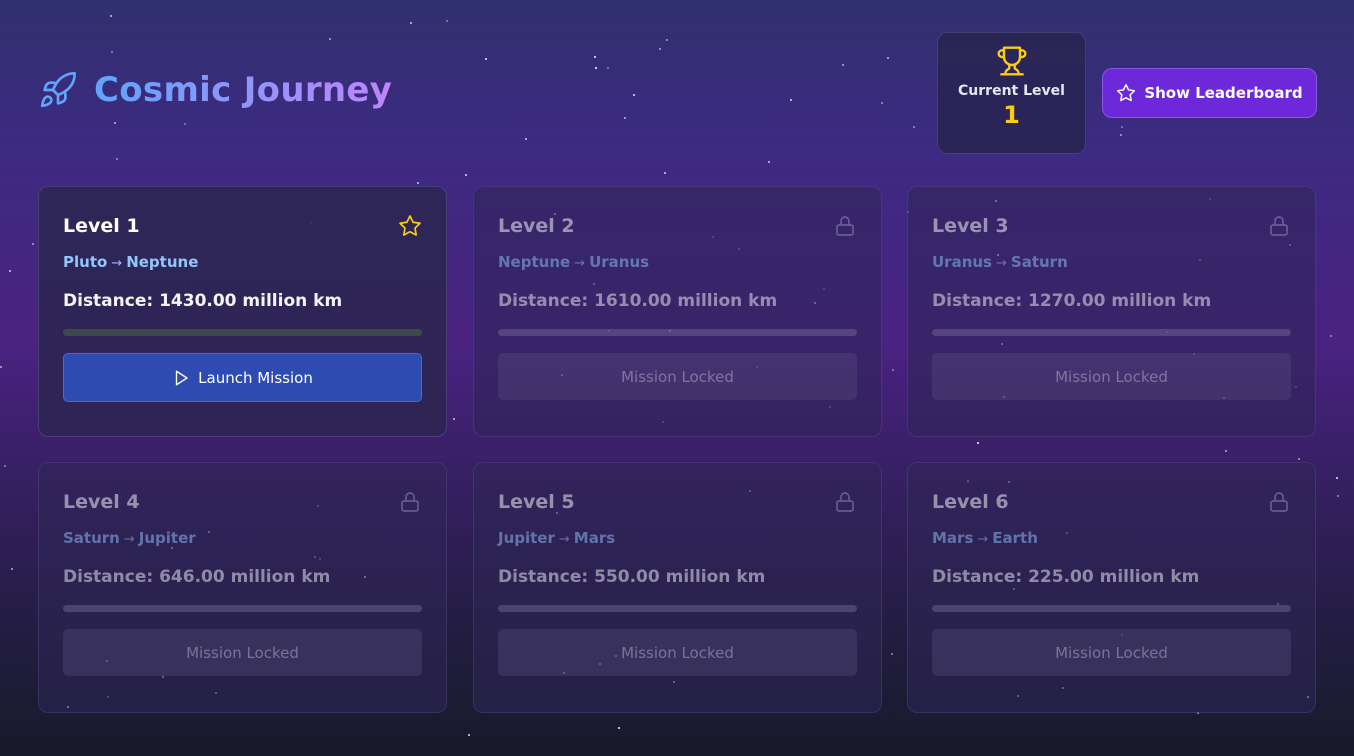  Describe the element at coordinates (1111, 262) in the screenshot. I see `level-route: Uranus → Saturn` at that location.